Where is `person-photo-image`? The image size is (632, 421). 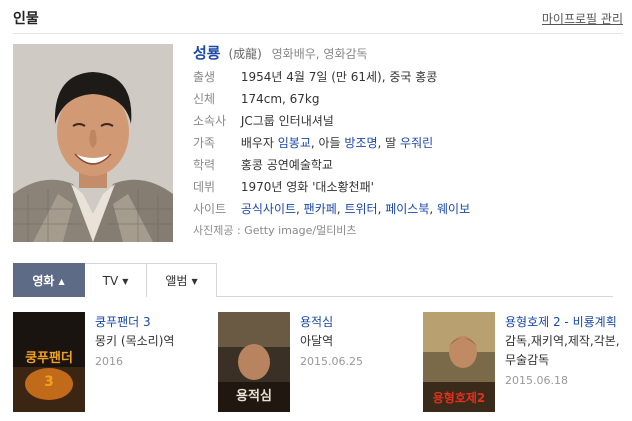
person-photo-image is located at coordinates (93, 143).